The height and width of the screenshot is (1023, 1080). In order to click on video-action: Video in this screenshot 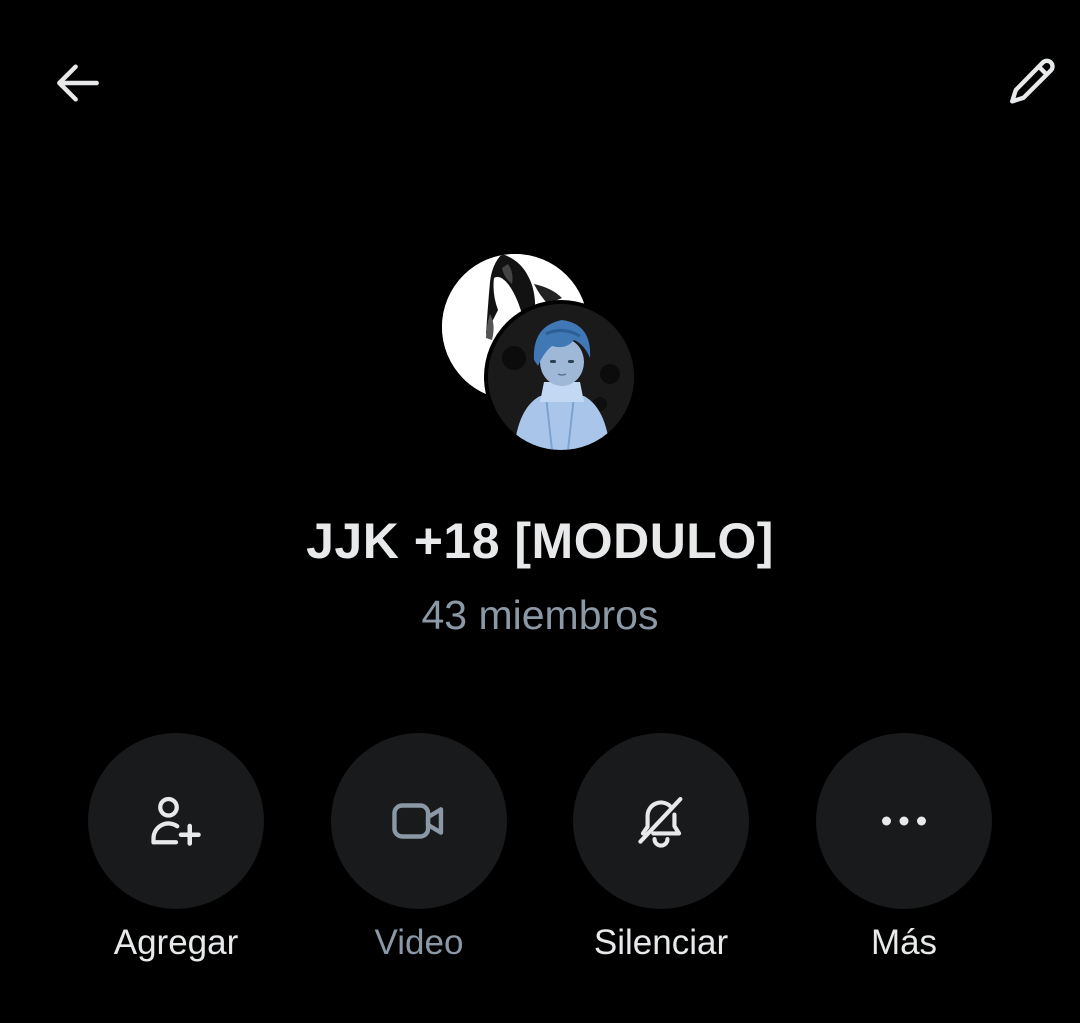, I will do `click(419, 849)`.